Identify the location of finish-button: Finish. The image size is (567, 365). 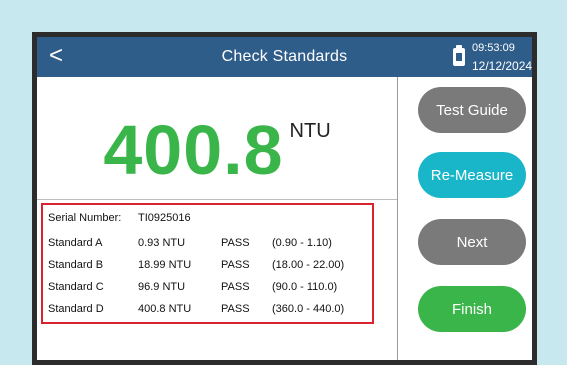
(472, 309).